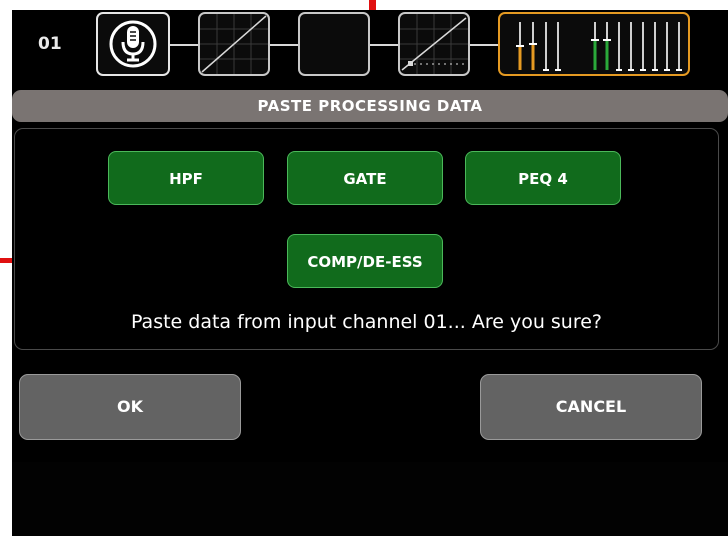 The height and width of the screenshot is (536, 728). What do you see at coordinates (365, 261) in the screenshot?
I see `comp-deess-option-button: COMP/DE-ESS` at bounding box center [365, 261].